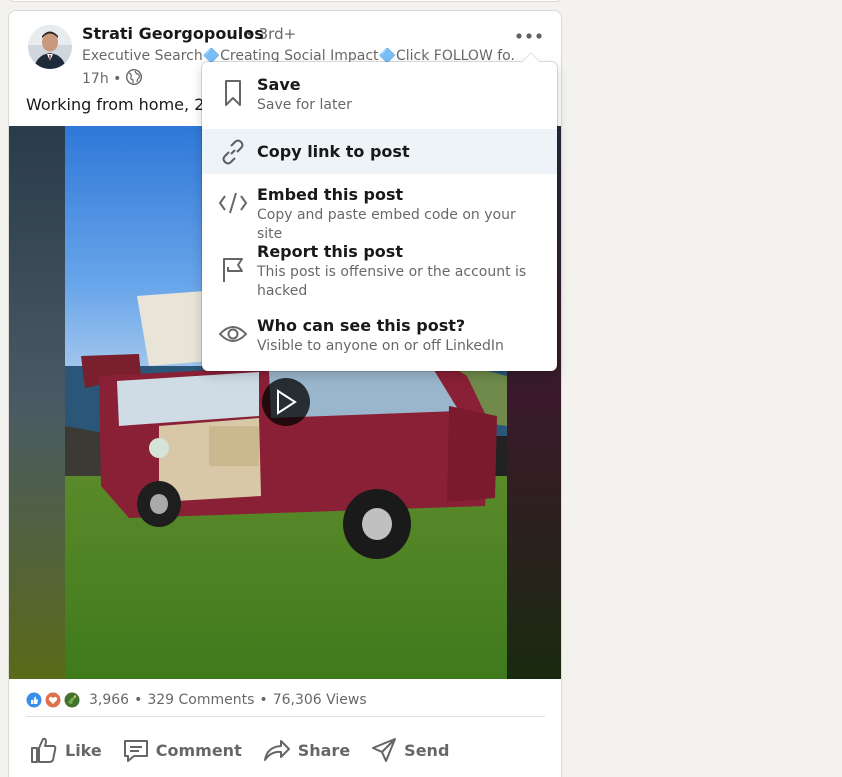  What do you see at coordinates (427, 750) in the screenshot?
I see `send-label: Send` at bounding box center [427, 750].